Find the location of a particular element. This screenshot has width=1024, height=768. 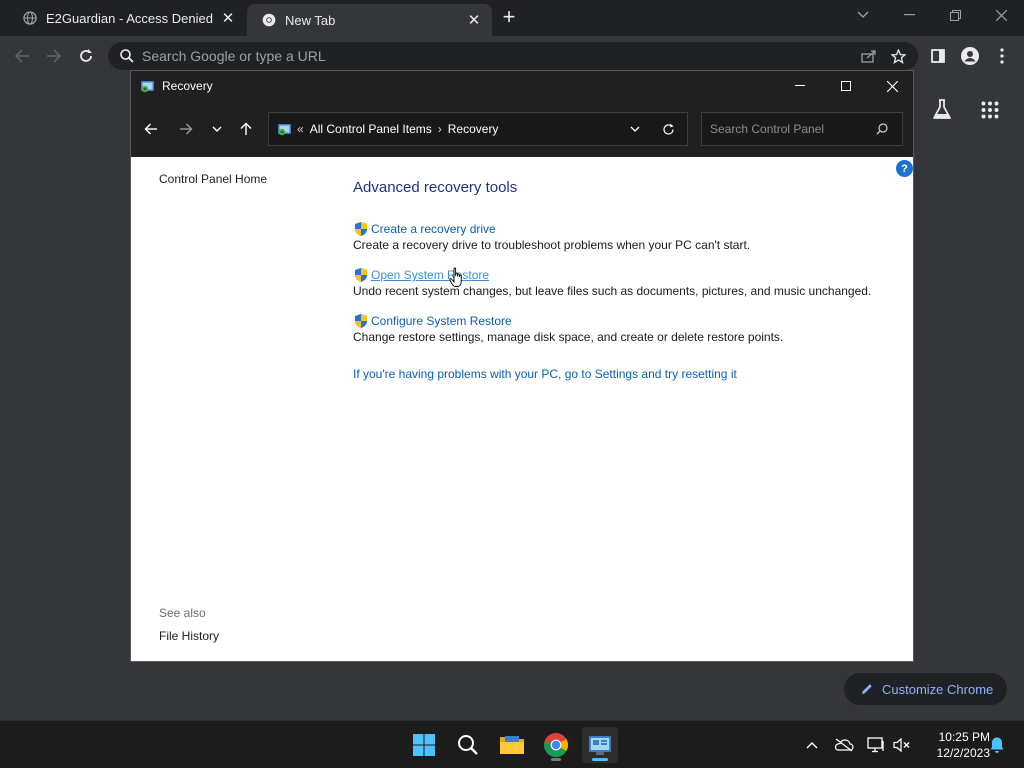

maximize-icon is located at coordinates (846, 86).